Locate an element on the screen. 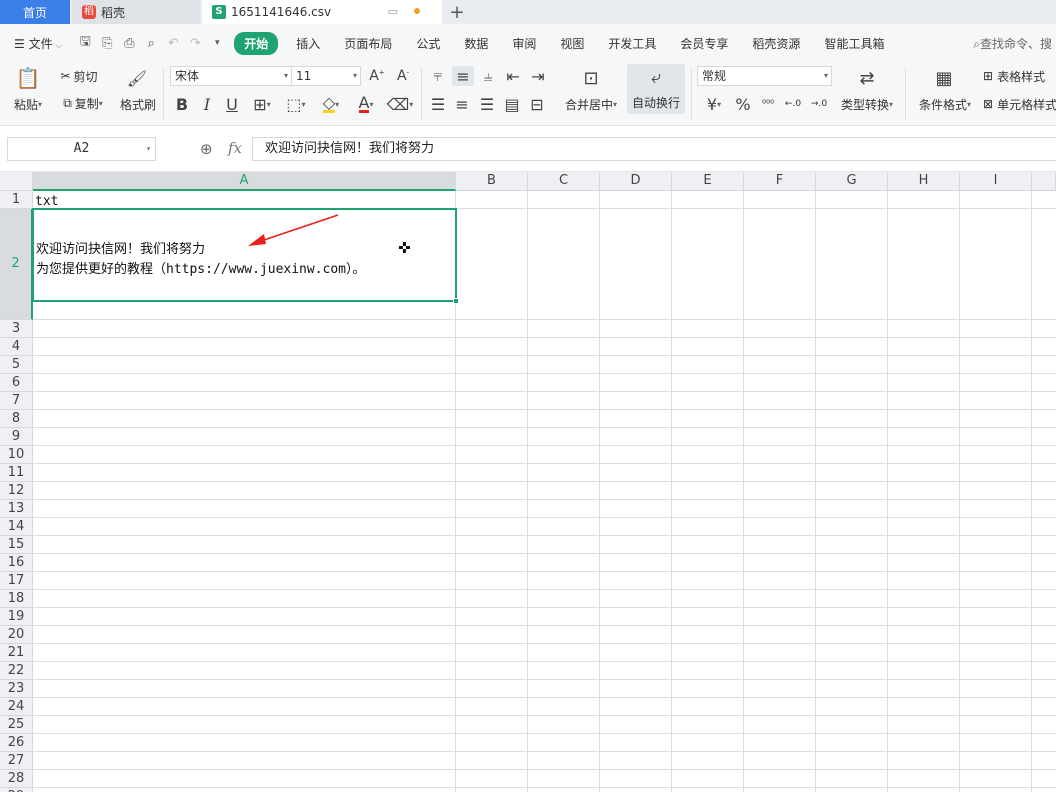 Image resolution: width=1056 pixels, height=792 pixels. monitor-icon: ▭ is located at coordinates (393, 11).